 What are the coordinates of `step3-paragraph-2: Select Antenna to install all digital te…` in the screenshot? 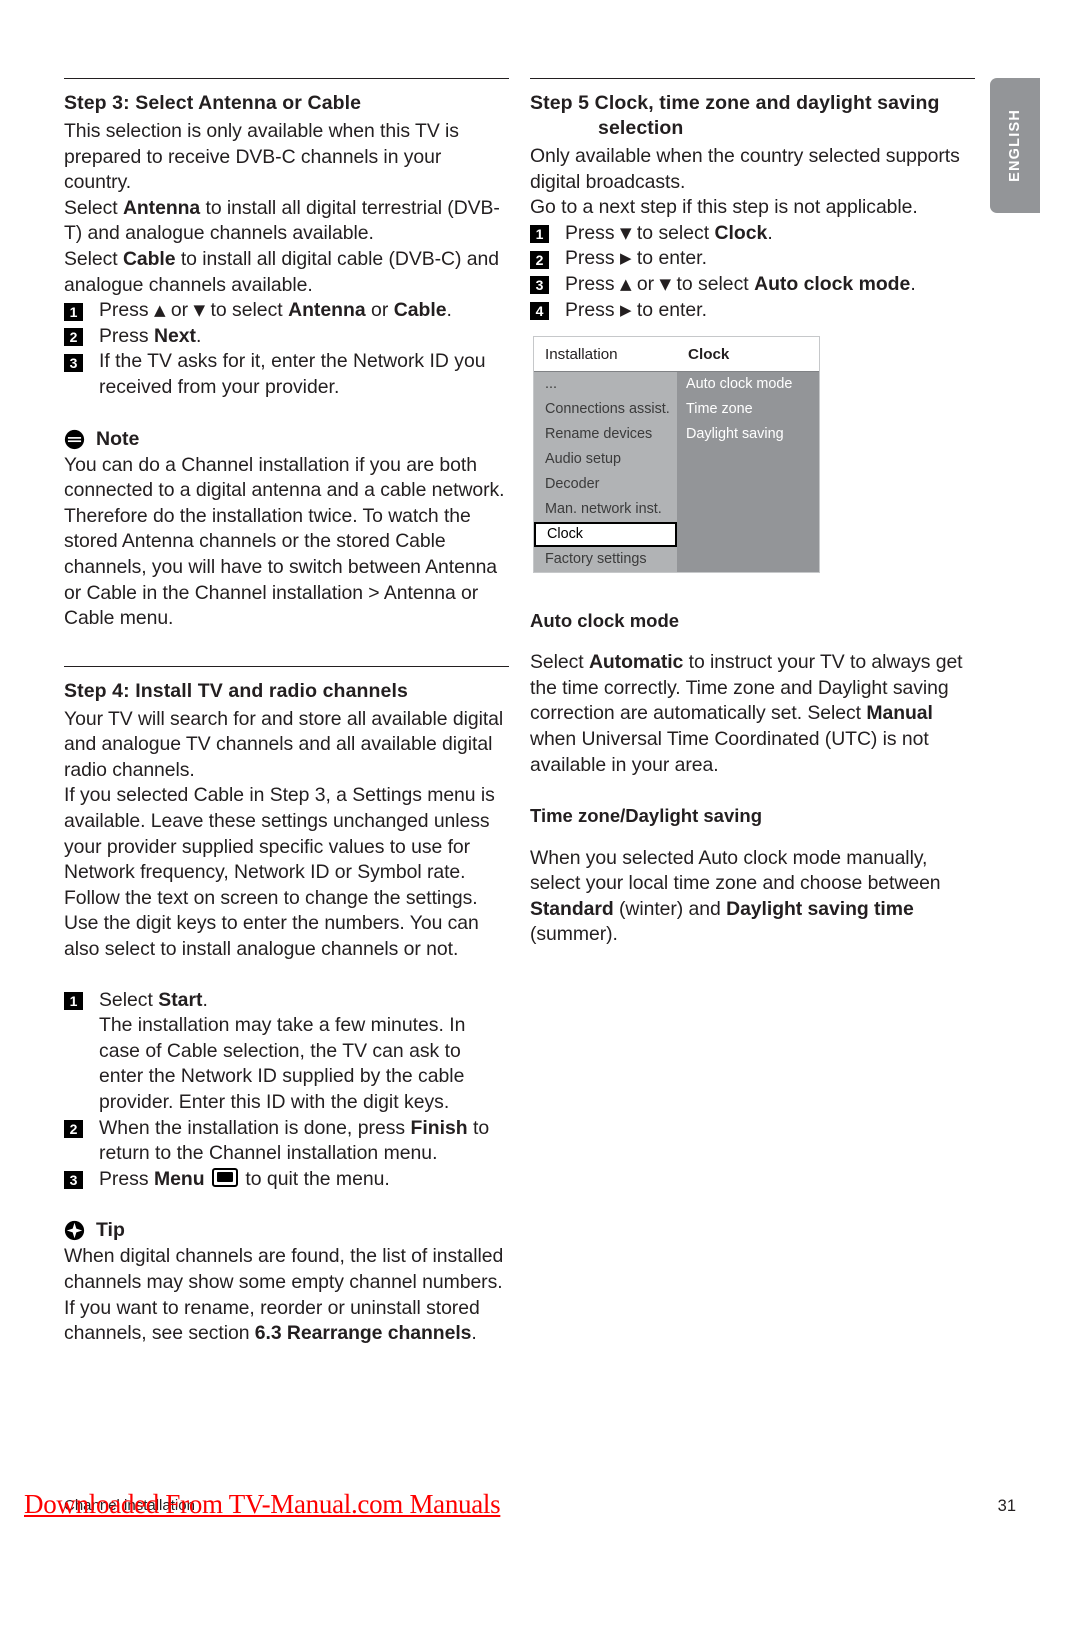 It's located at (282, 220).